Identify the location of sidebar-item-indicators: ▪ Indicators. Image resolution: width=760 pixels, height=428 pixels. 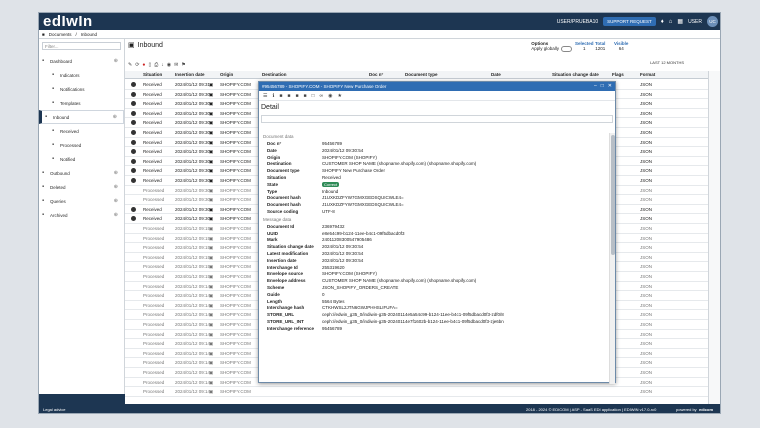
(81, 75).